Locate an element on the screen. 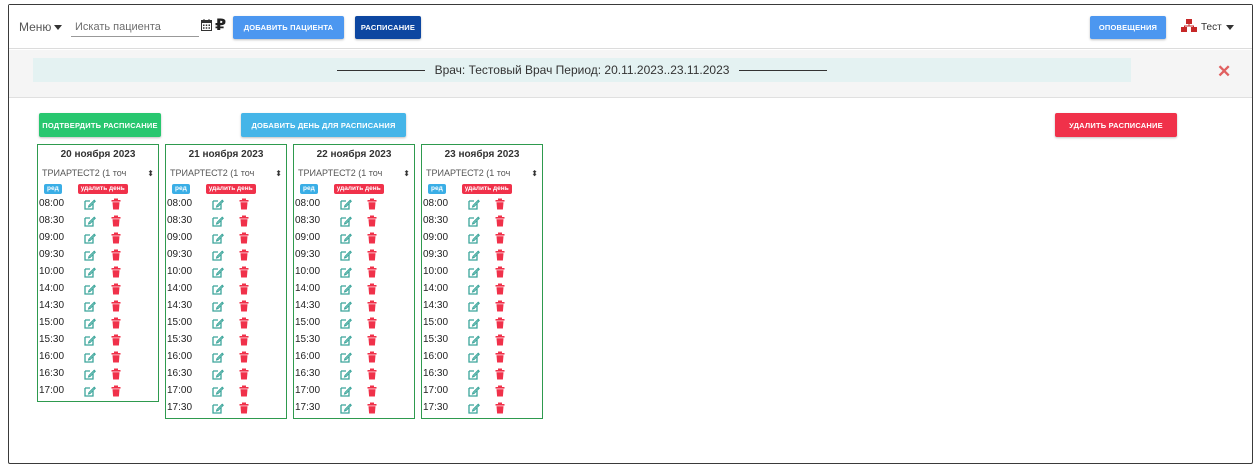 The height and width of the screenshot is (466, 1257). menu-dropdown: Меню is located at coordinates (41, 27).